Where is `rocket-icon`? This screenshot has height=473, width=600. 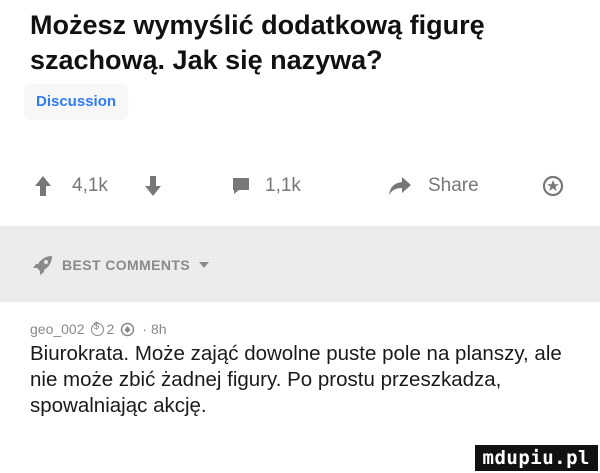 rocket-icon is located at coordinates (42, 265).